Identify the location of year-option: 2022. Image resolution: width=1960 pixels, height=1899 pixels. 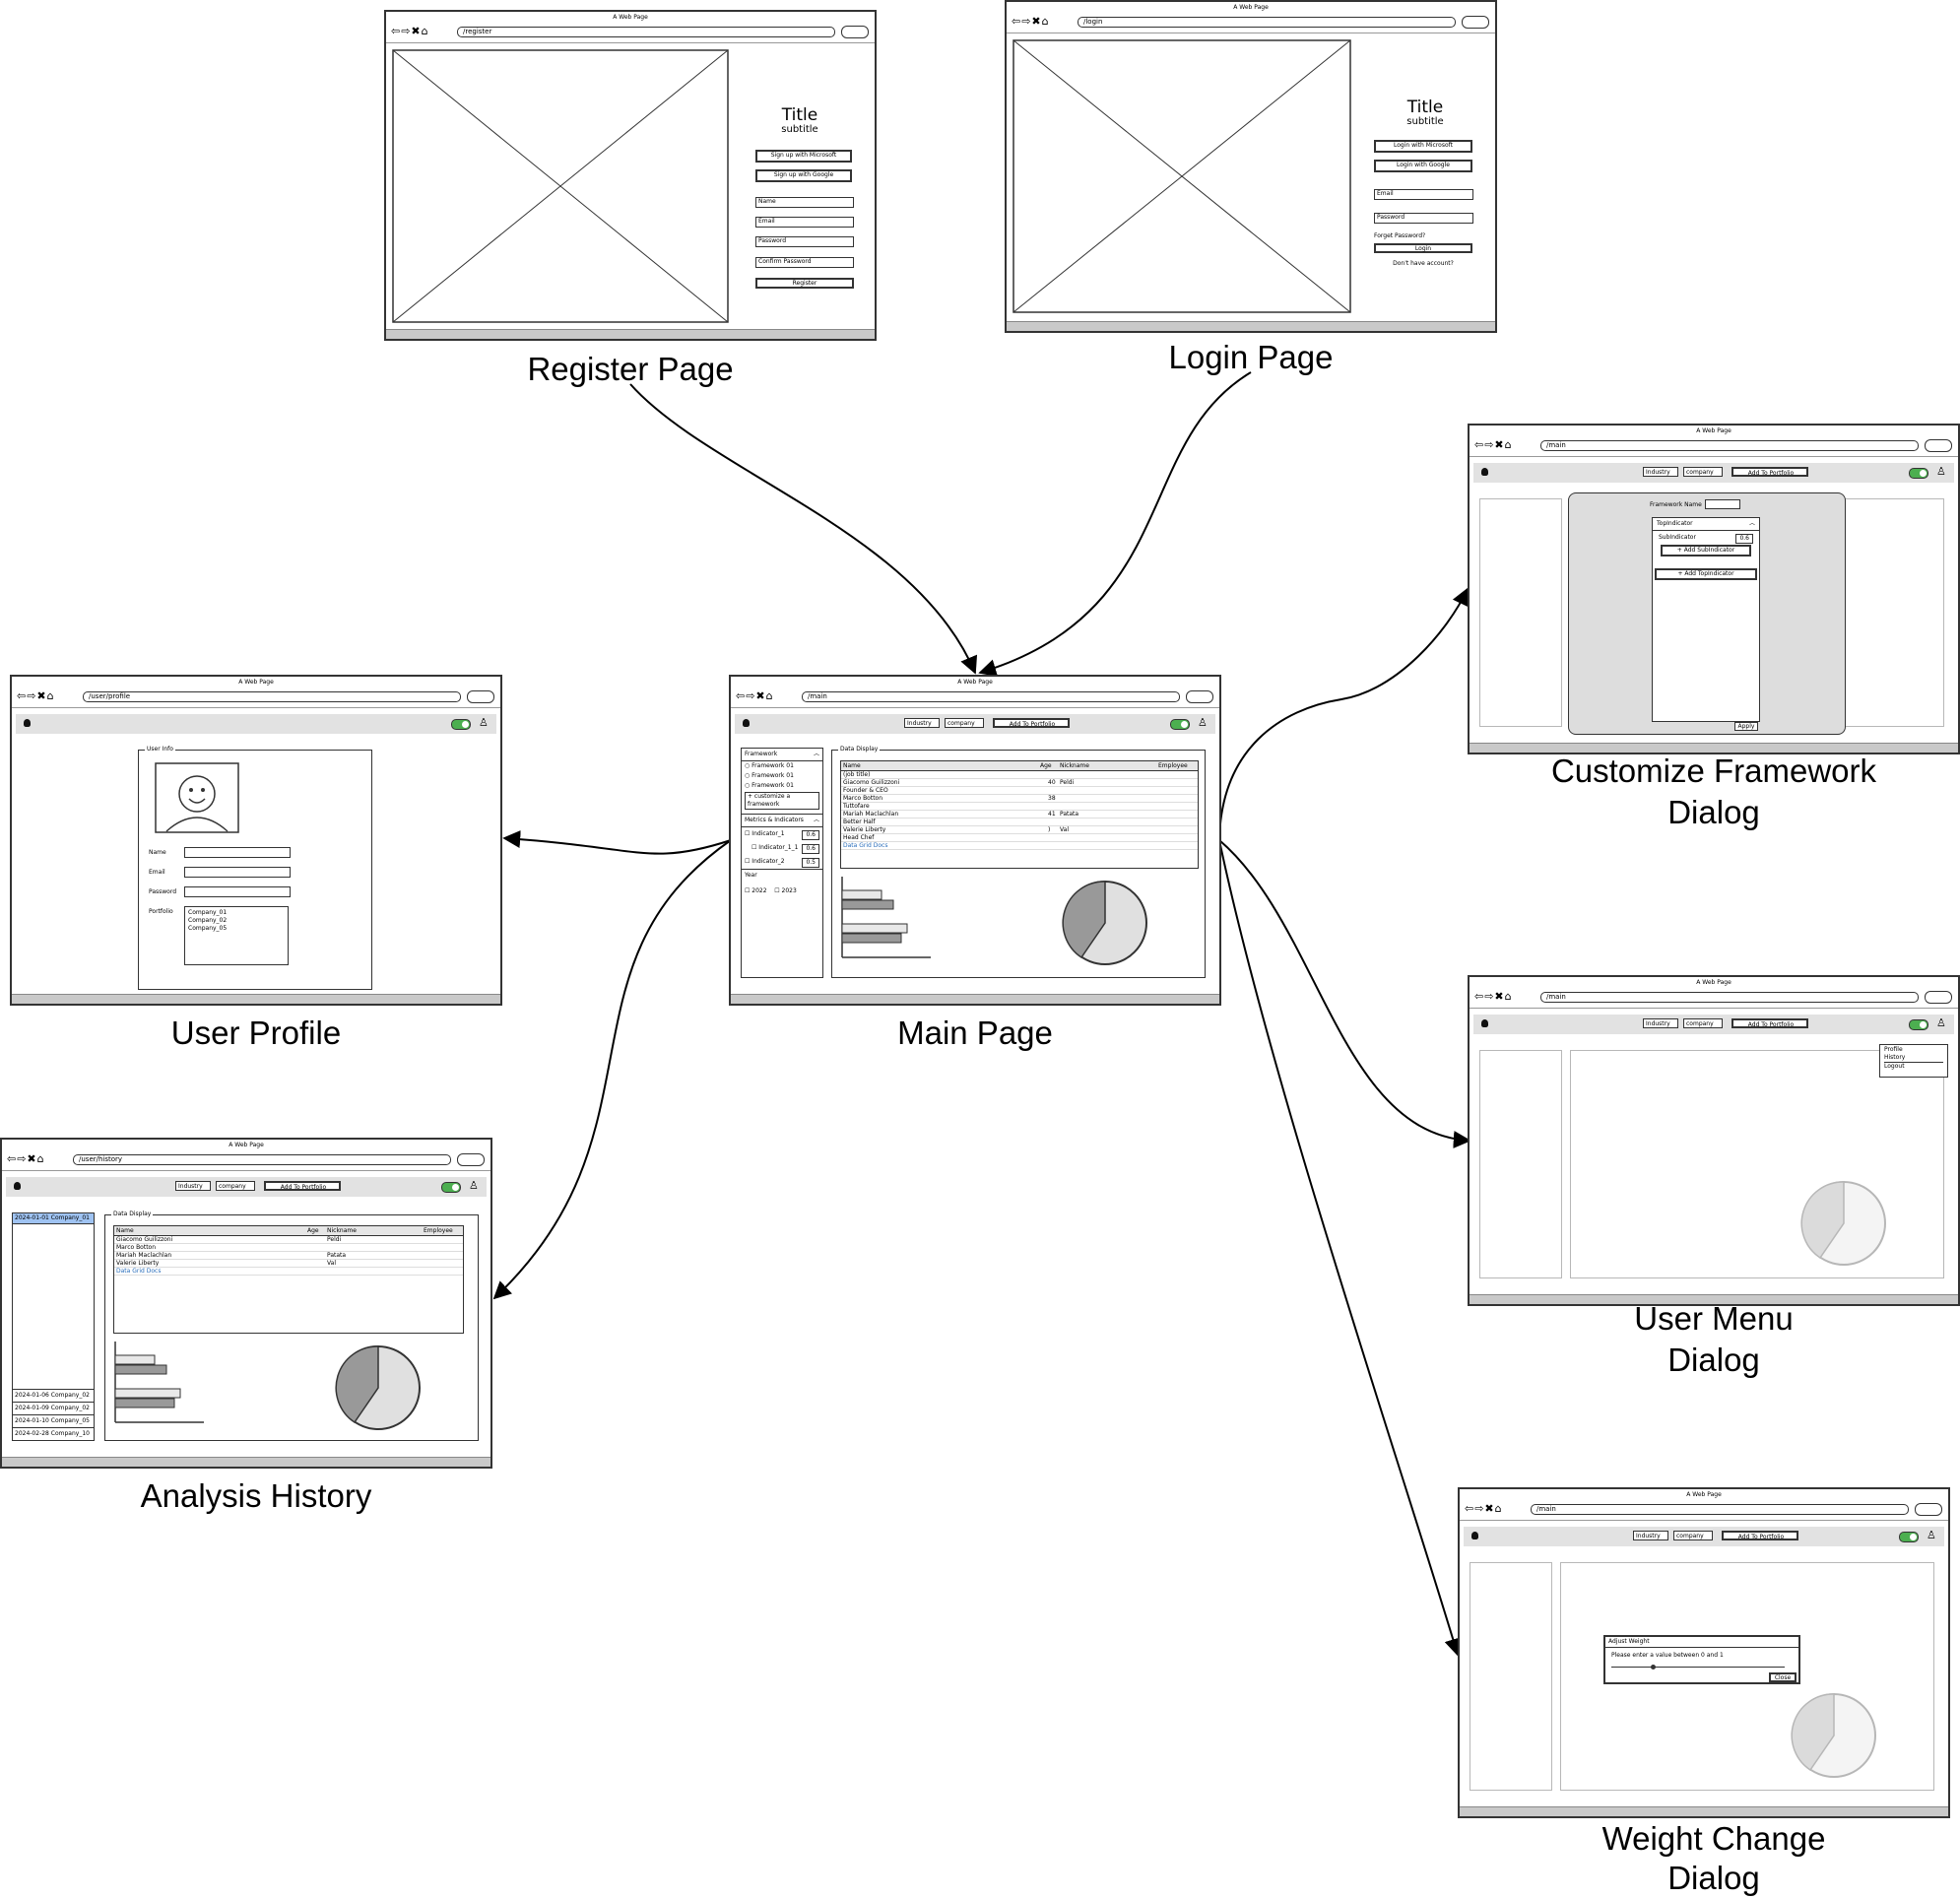
(759, 890).